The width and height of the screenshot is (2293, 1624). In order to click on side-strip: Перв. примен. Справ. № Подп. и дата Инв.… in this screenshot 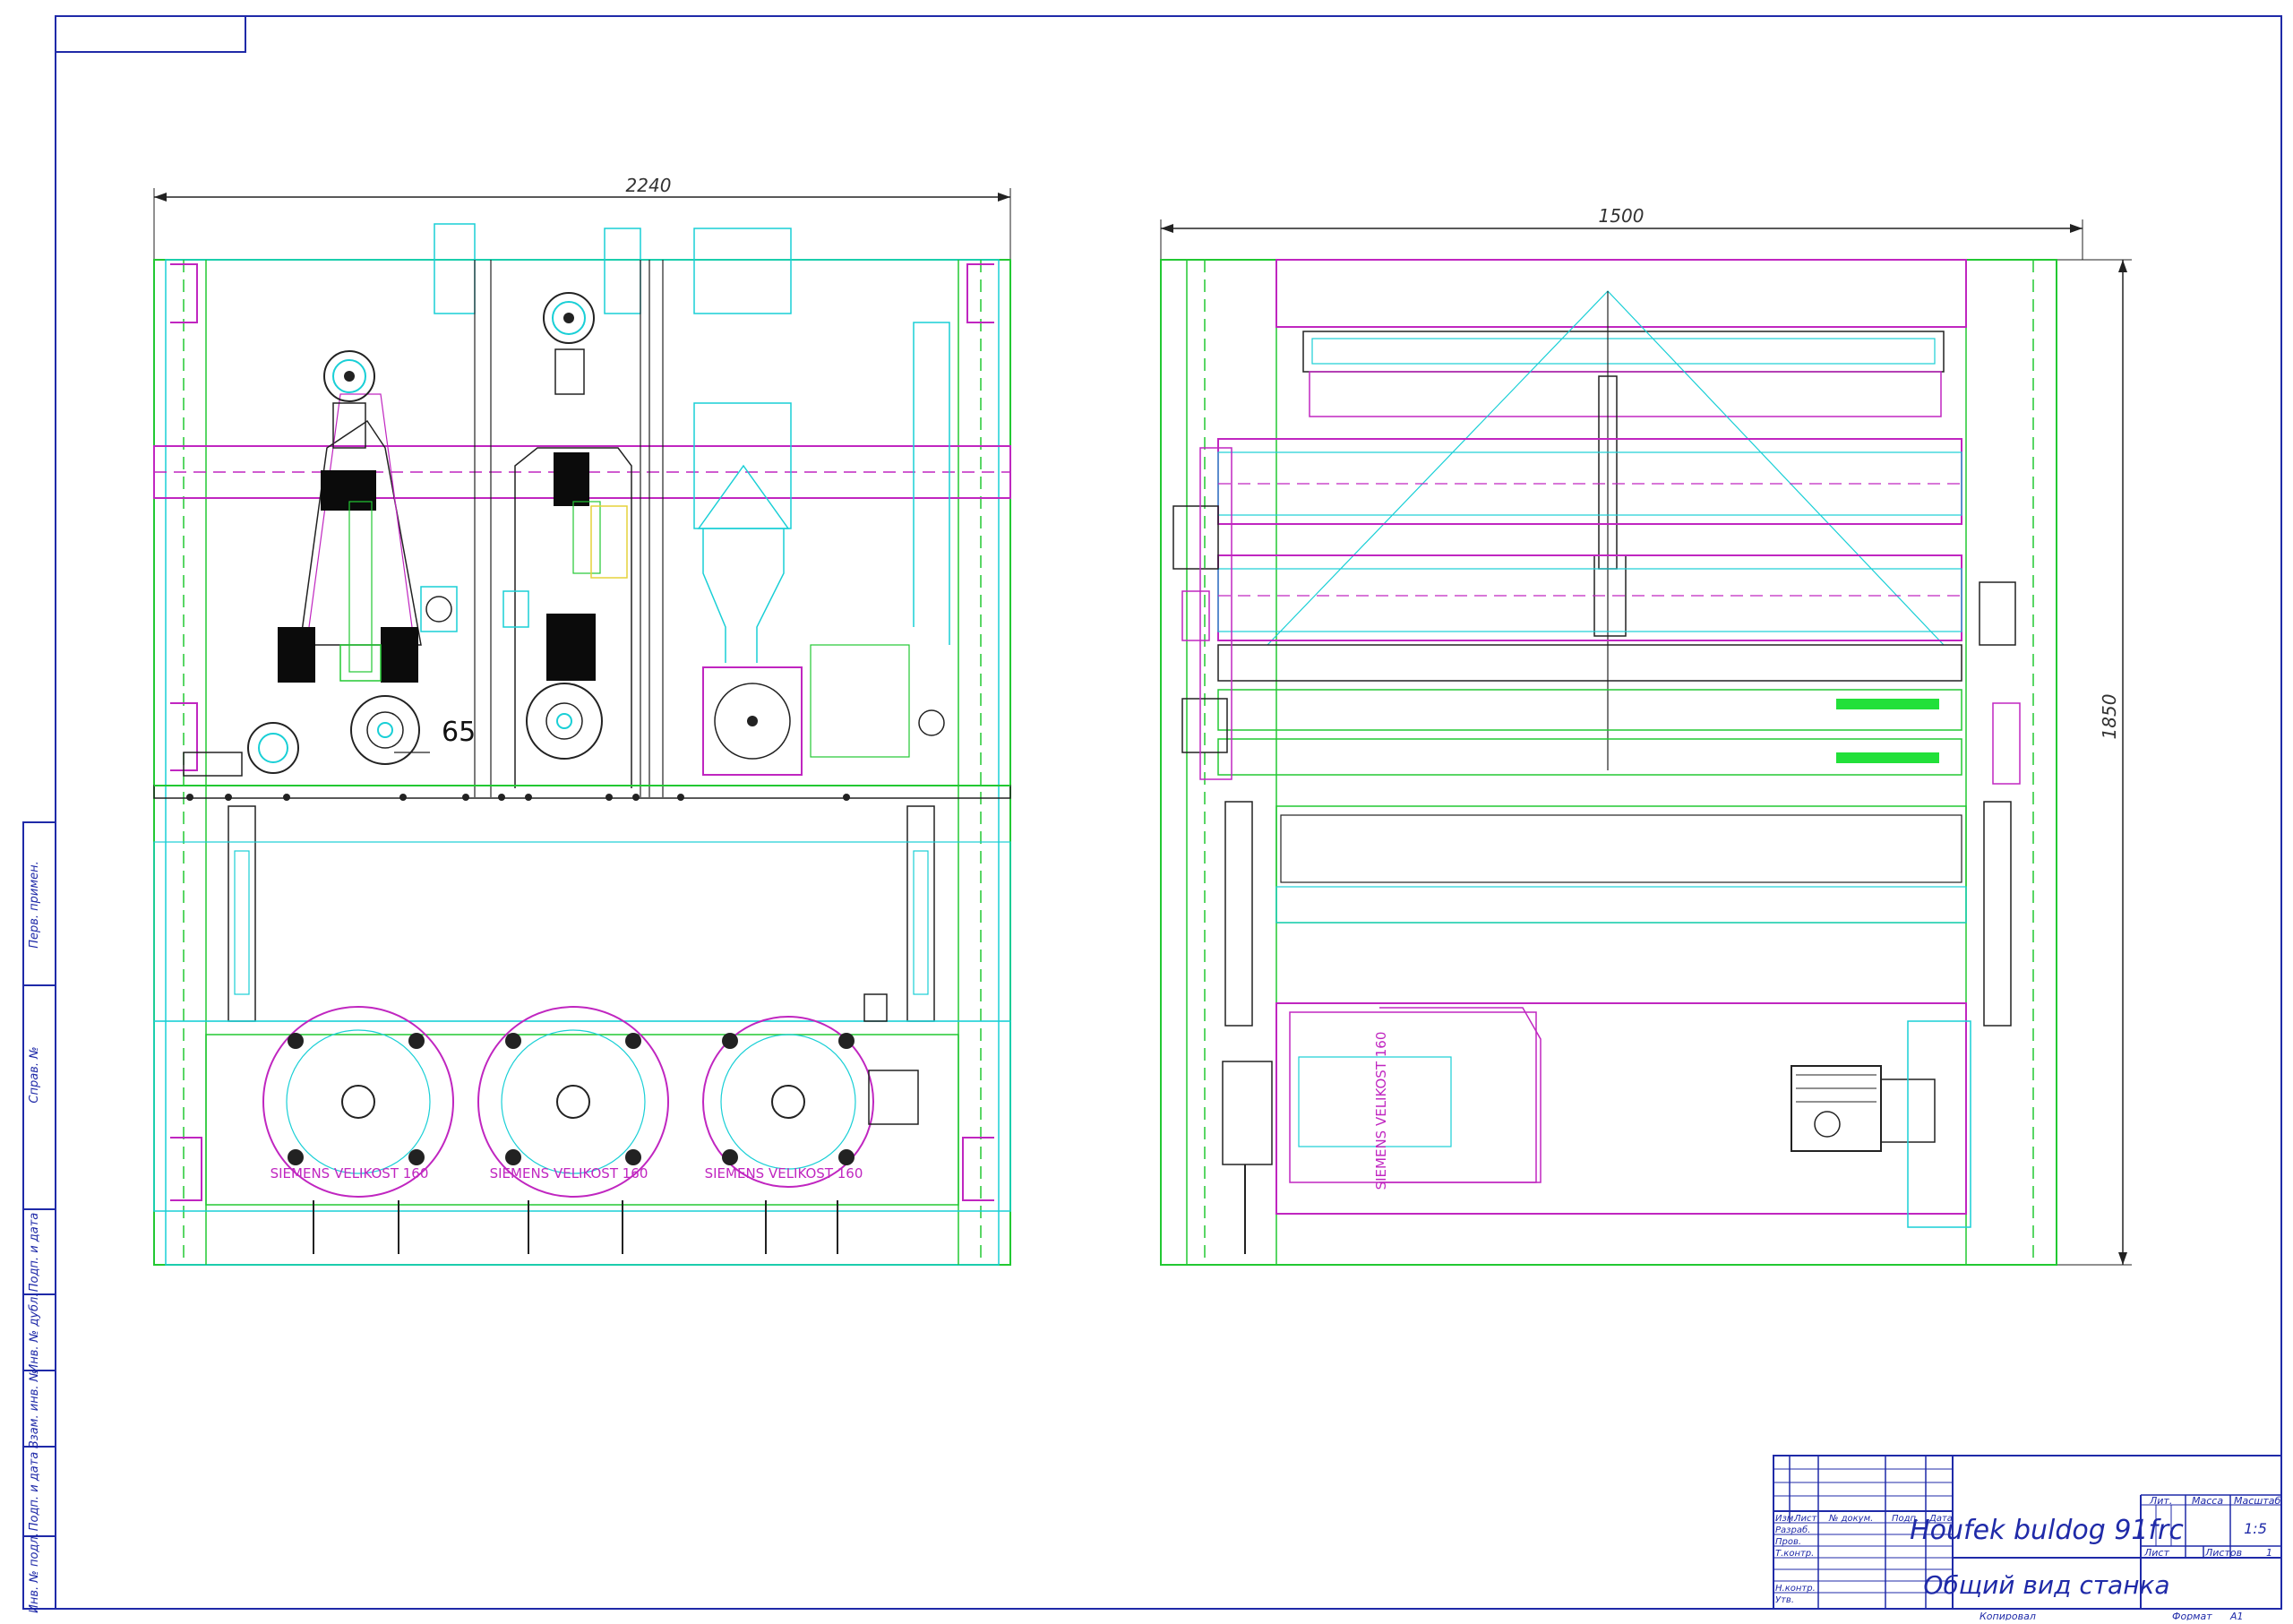, I will do `click(39, 1217)`.